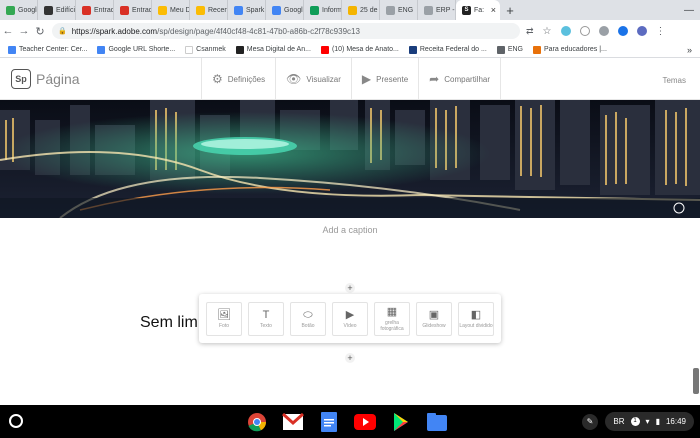 This screenshot has height=438, width=700. Describe the element at coordinates (466, 10) in the screenshot. I see `spark-icon: S` at that location.